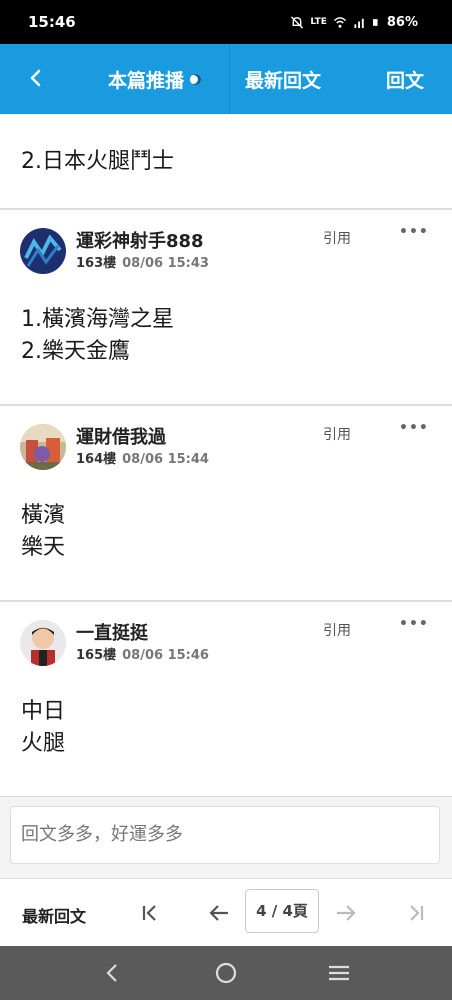  Describe the element at coordinates (196, 79) in the screenshot. I see `notification-dot-icon` at that location.